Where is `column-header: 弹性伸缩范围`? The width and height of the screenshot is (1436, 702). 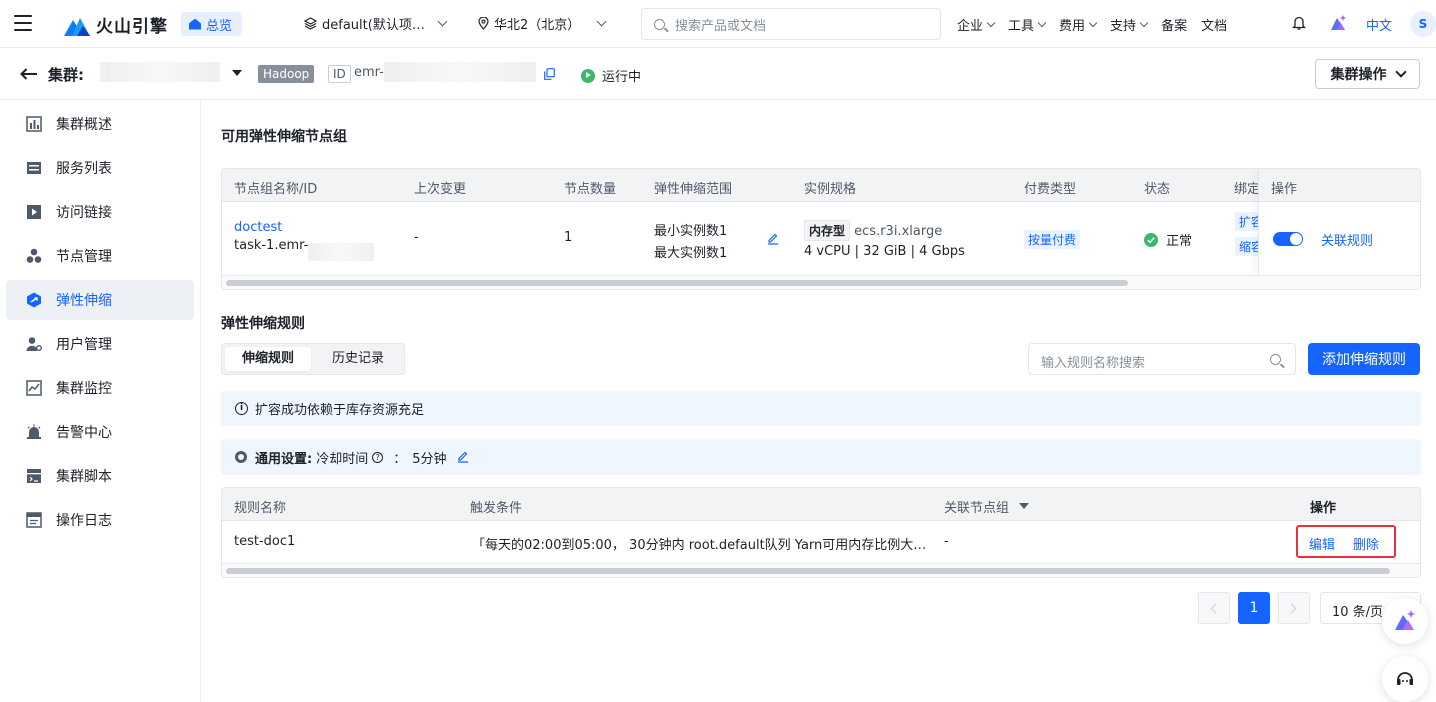 column-header: 弹性伸缩范围 is located at coordinates (693, 189).